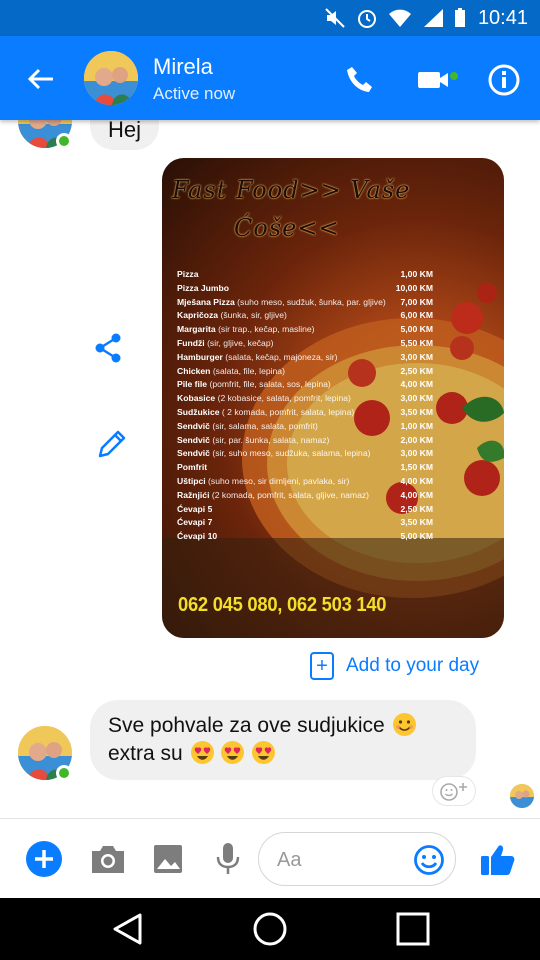  What do you see at coordinates (357, 859) in the screenshot?
I see `message-input: Aa` at bounding box center [357, 859].